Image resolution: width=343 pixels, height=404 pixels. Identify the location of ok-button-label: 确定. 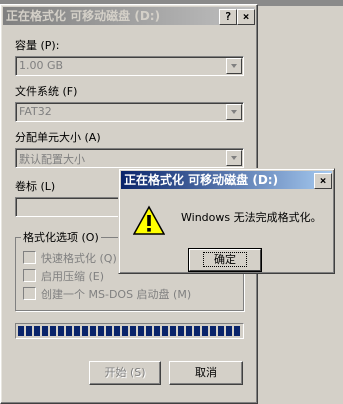
(225, 259).